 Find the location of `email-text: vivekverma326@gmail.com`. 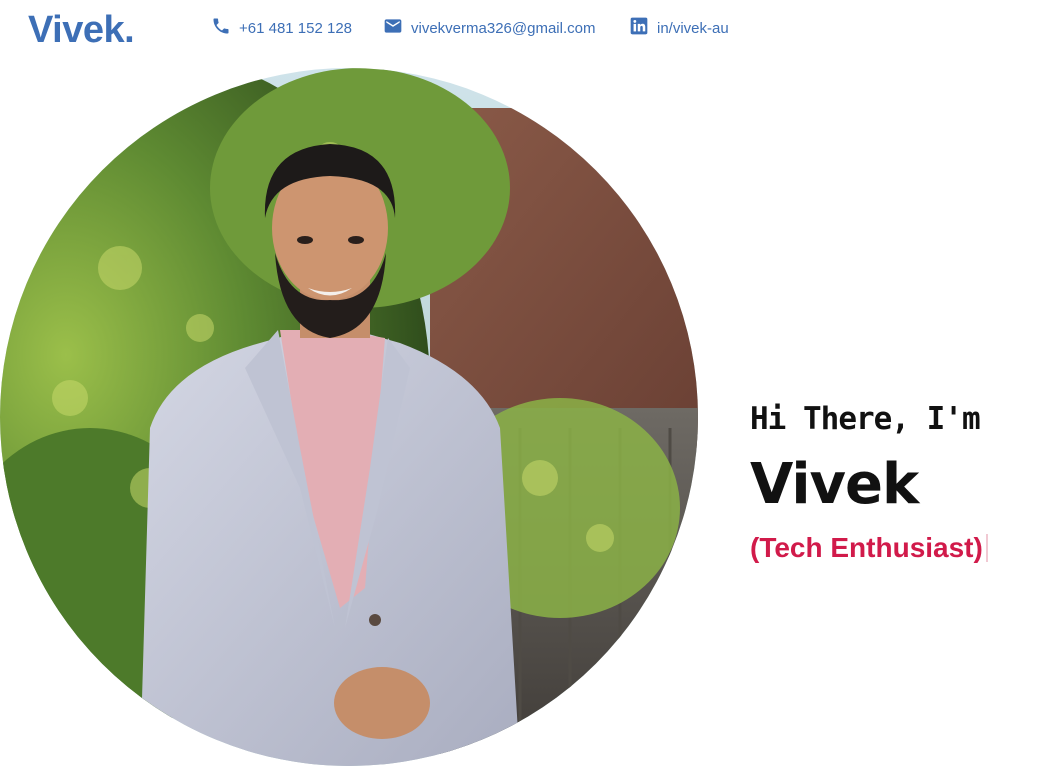

email-text: vivekverma326@gmail.com is located at coordinates (503, 28).